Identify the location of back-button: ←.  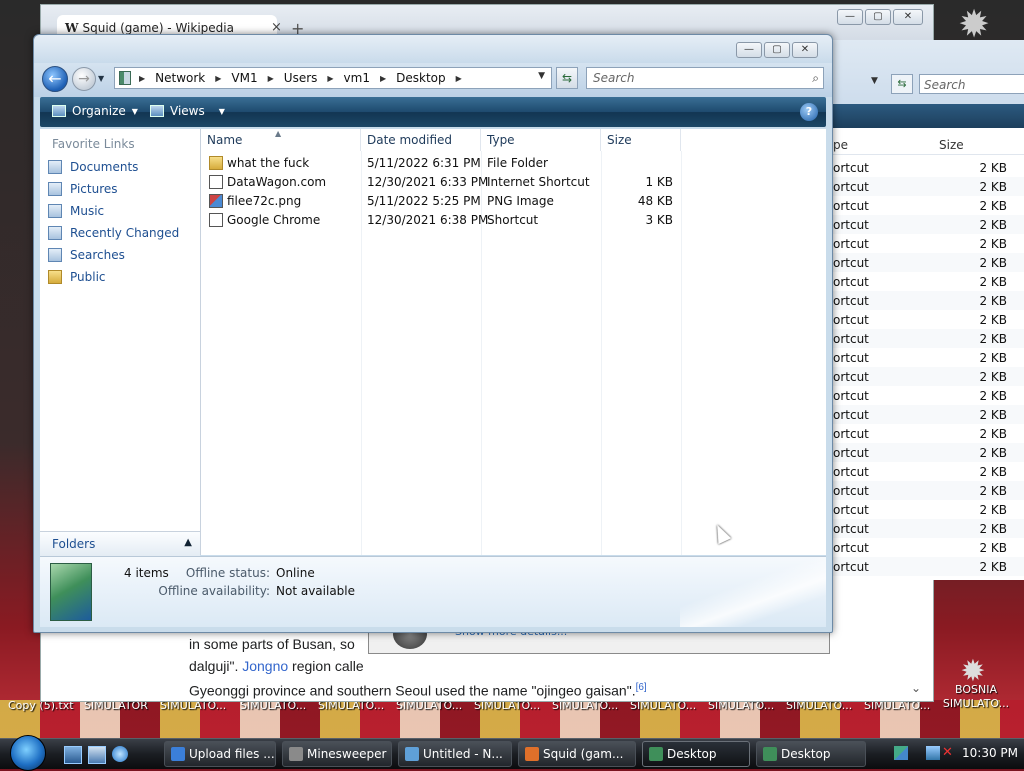
(55, 79).